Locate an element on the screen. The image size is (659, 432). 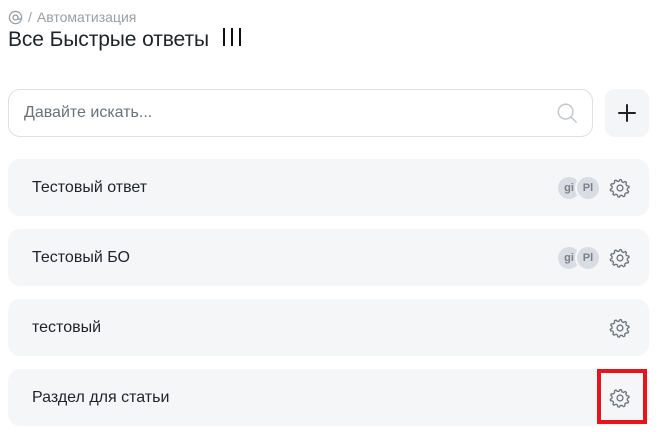
list-item: тестовый is located at coordinates (328, 327).